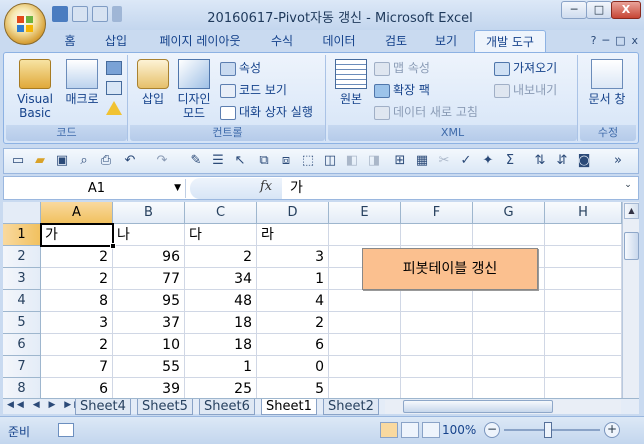  What do you see at coordinates (293, 235) in the screenshot?
I see `grid-cell: 라` at bounding box center [293, 235].